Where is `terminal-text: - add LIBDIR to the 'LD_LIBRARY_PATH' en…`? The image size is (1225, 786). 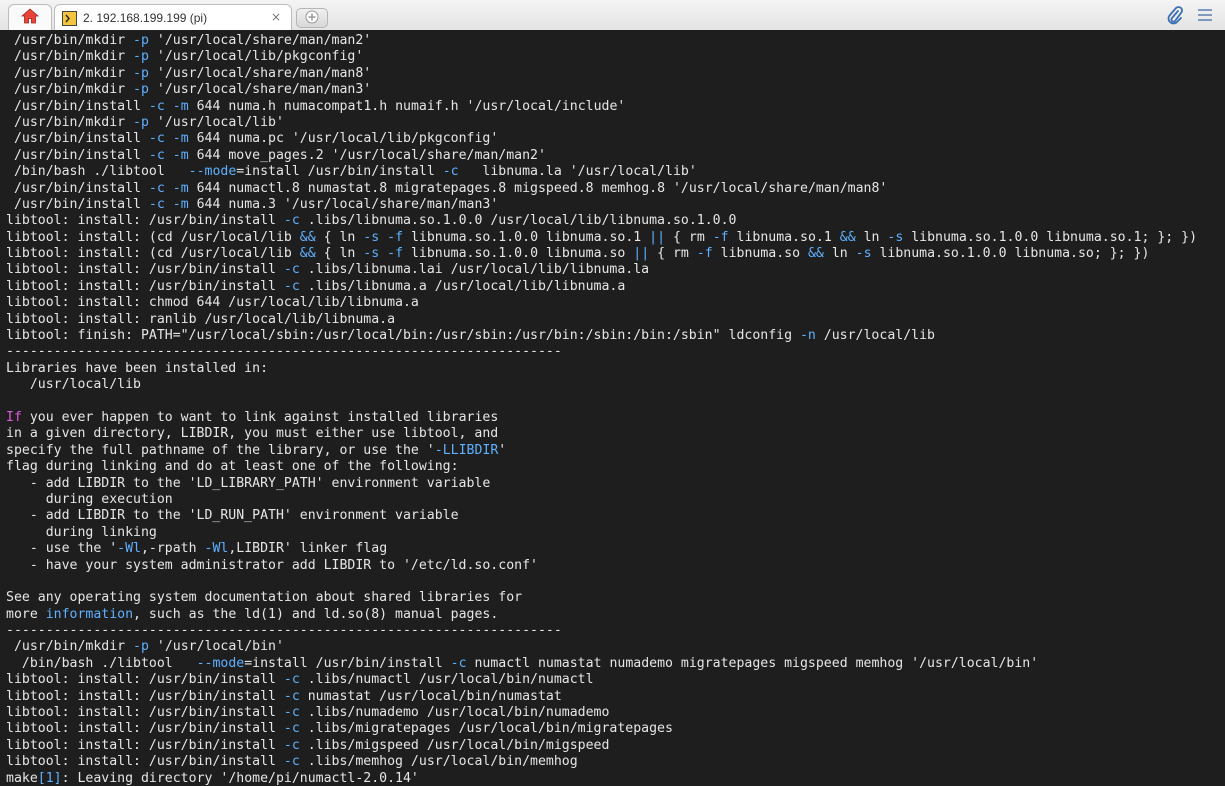
terminal-text: - add LIBDIR to the 'LD_LIBRARY_PATH' en… is located at coordinates (248, 483).